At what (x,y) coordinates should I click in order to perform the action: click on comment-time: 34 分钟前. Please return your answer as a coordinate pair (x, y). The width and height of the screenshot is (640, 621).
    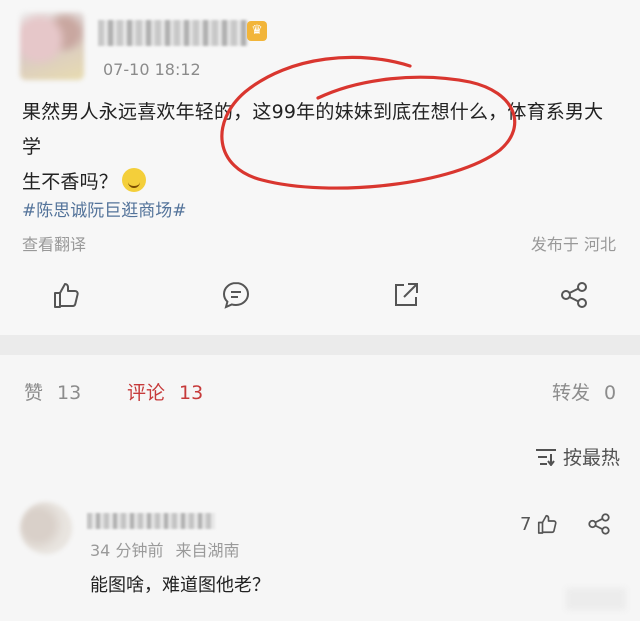
    Looking at the image, I should click on (127, 550).